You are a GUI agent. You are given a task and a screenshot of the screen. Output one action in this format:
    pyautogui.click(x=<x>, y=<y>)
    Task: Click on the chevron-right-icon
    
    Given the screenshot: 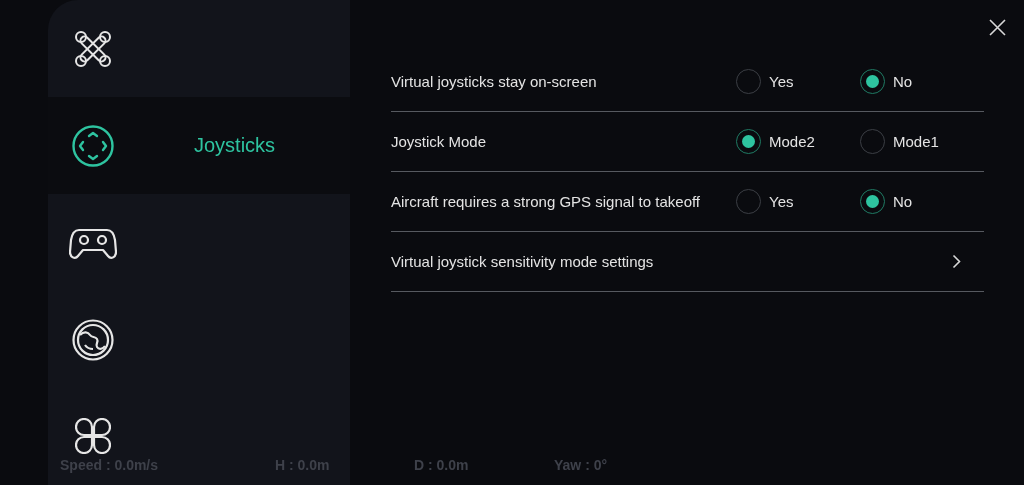 What is the action you would take?
    pyautogui.click(x=956, y=261)
    